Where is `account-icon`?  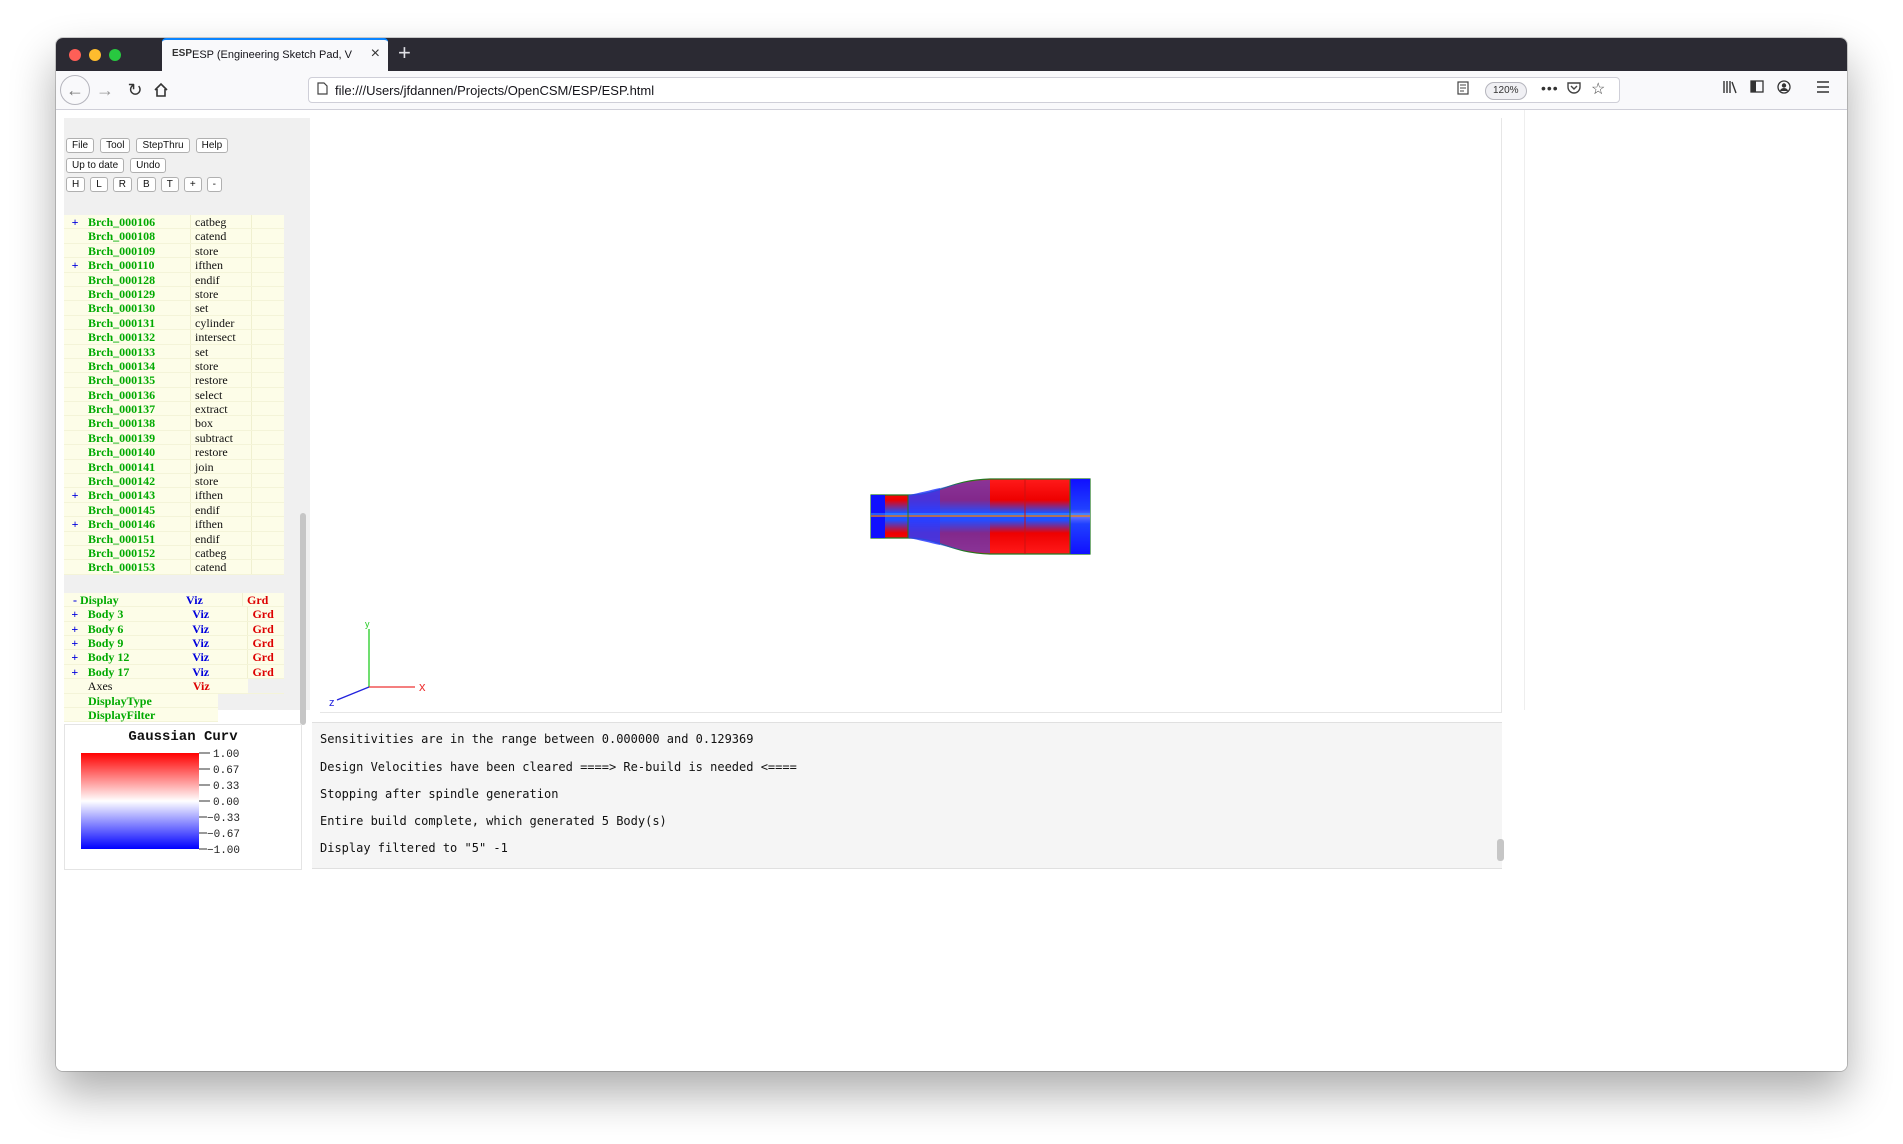
account-icon is located at coordinates (1784, 88).